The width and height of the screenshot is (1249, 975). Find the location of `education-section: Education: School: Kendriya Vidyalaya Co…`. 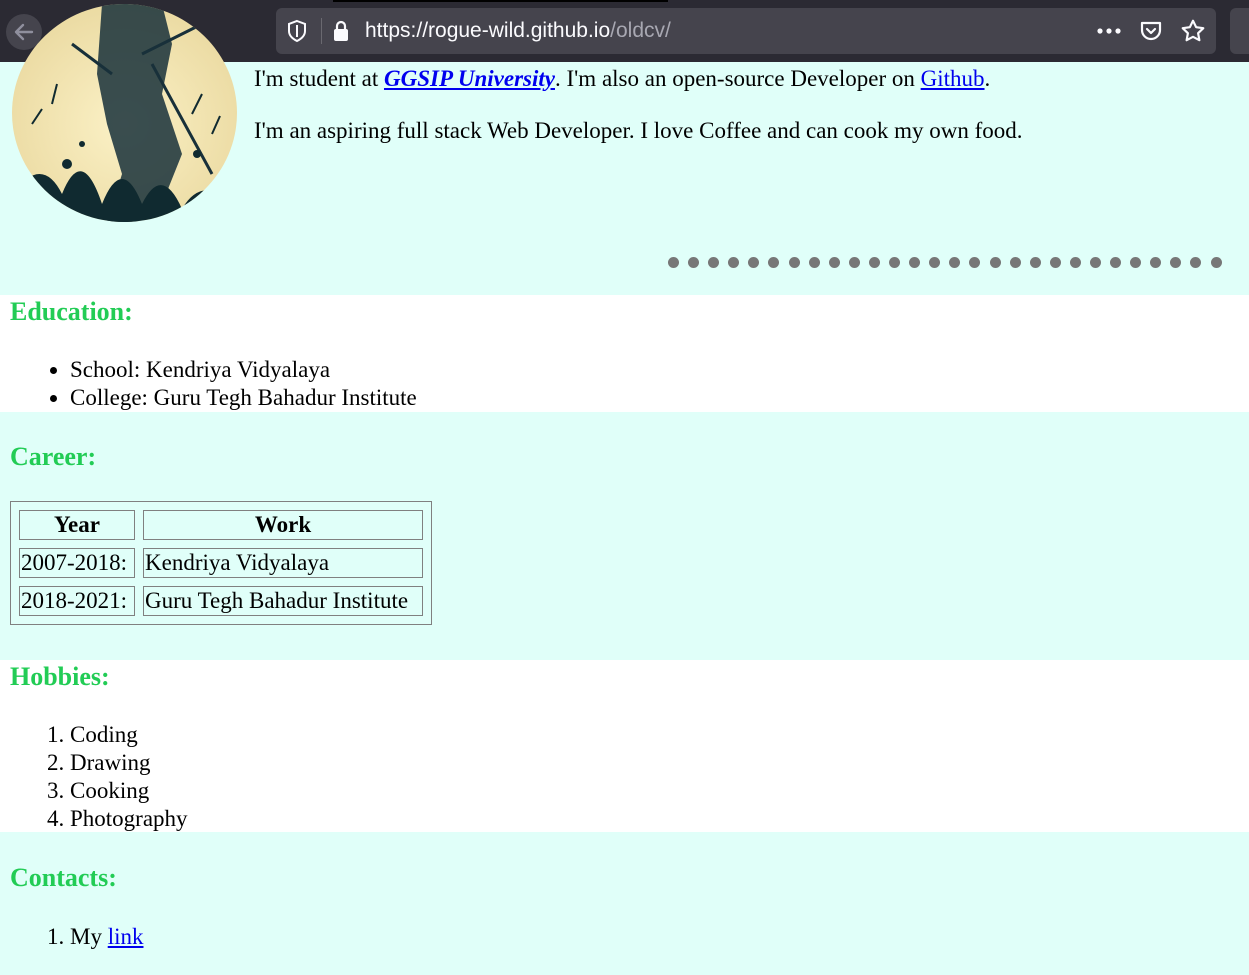

education-section: Education: School: Kendriya Vidyalaya Co… is located at coordinates (624, 353).